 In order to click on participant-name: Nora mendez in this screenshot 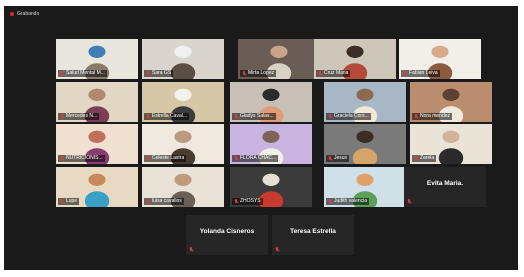, I will do `click(435, 116)`.